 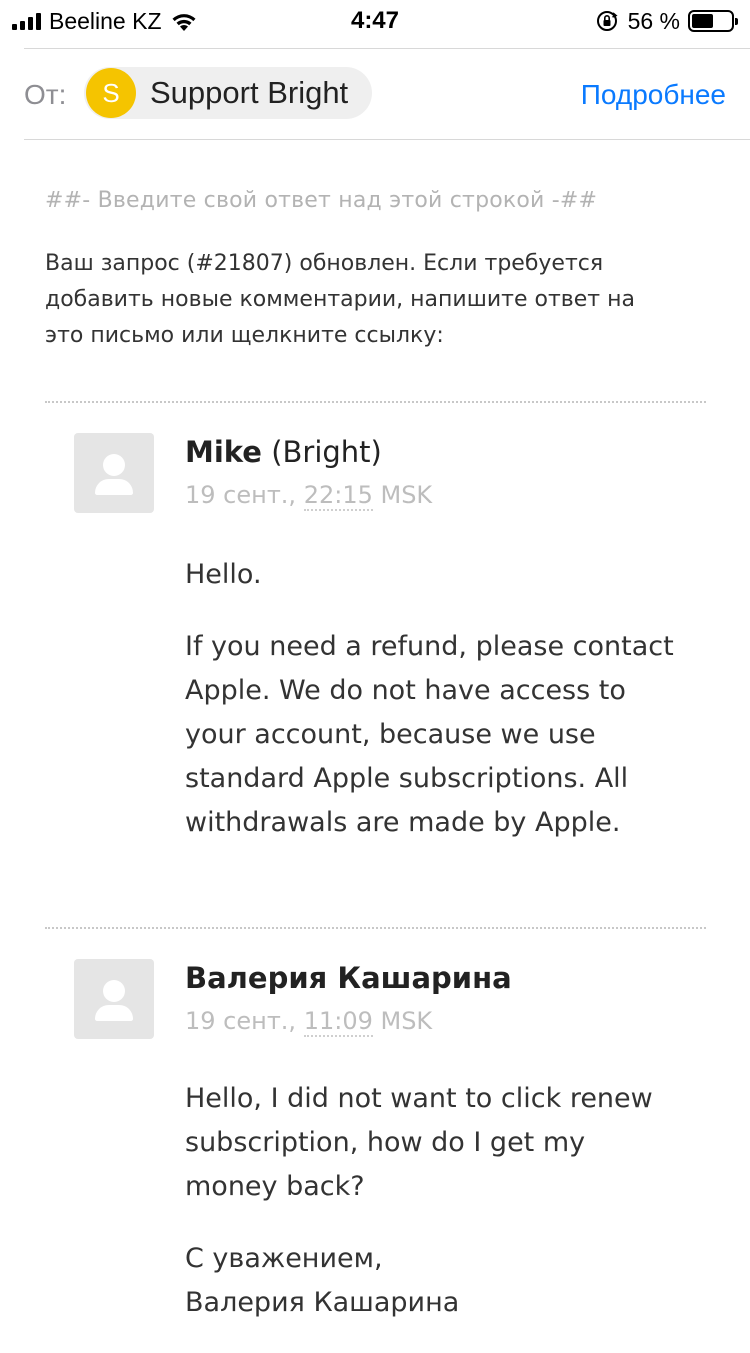 I want to click on comment-line: Hello., so click(x=223, y=574).